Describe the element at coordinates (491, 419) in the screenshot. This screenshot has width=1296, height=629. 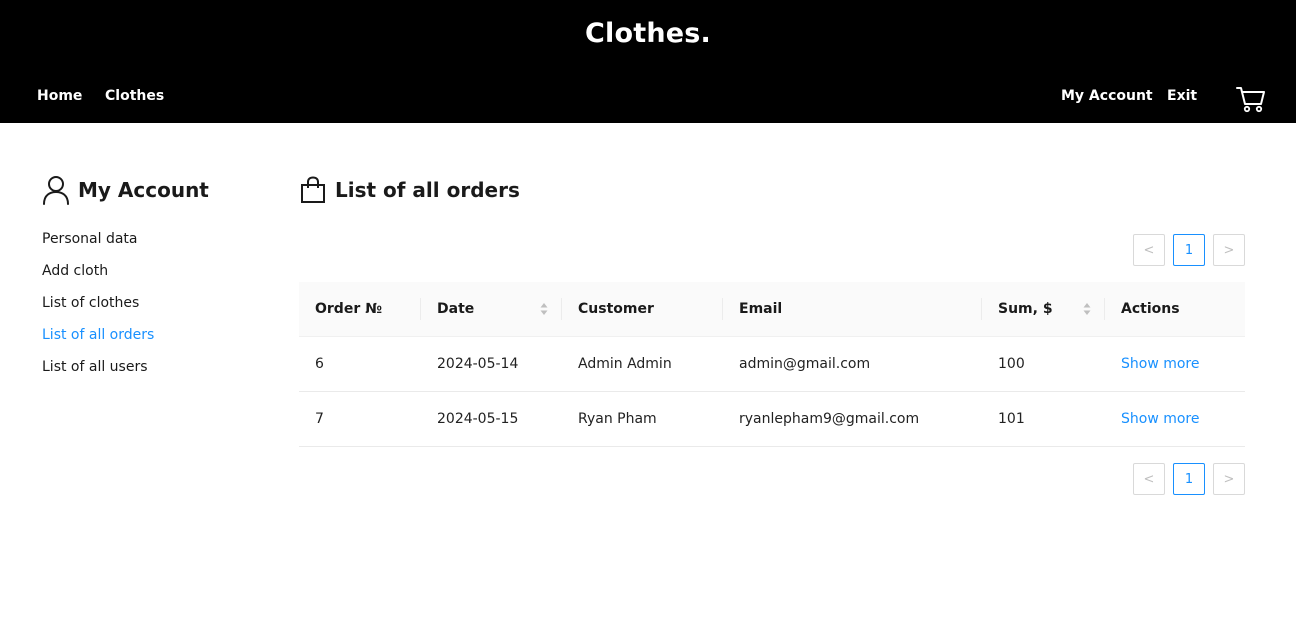
I see `cell-date: 2024-05-15` at that location.